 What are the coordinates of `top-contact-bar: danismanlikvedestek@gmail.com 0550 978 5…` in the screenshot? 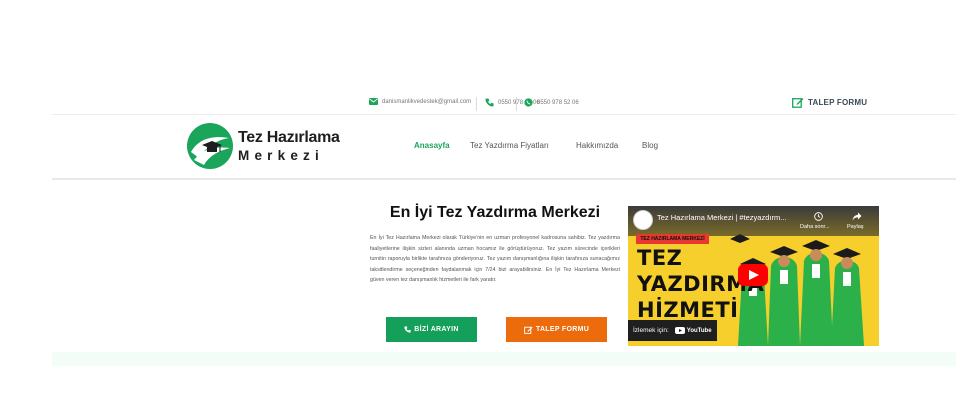 It's located at (478, 104).